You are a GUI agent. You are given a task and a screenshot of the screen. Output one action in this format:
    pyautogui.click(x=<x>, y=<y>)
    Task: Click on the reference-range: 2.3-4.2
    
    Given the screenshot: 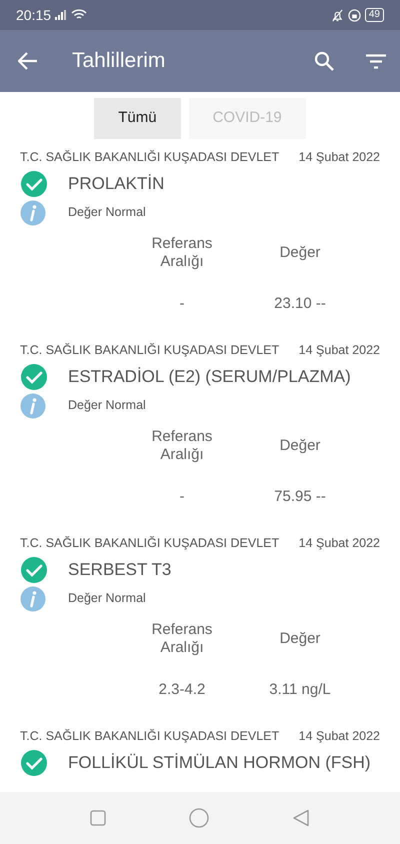 What is the action you would take?
    pyautogui.click(x=182, y=689)
    